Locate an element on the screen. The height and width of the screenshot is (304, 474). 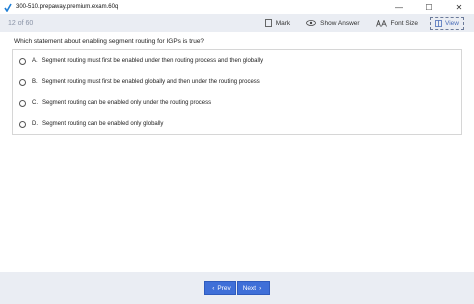
mark-label: Mark is located at coordinates (283, 23).